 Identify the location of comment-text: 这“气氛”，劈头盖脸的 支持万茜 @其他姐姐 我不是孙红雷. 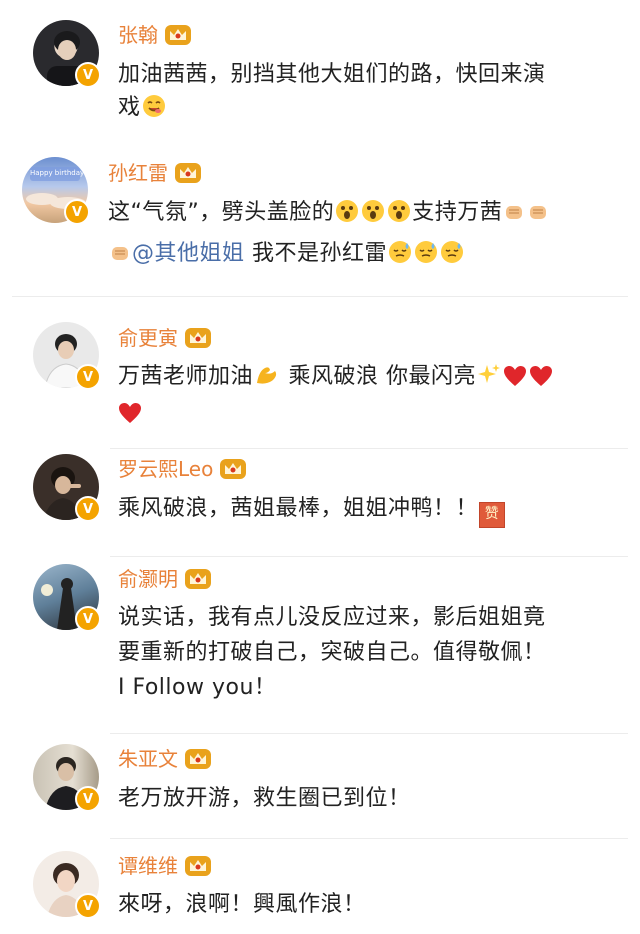
(368, 235).